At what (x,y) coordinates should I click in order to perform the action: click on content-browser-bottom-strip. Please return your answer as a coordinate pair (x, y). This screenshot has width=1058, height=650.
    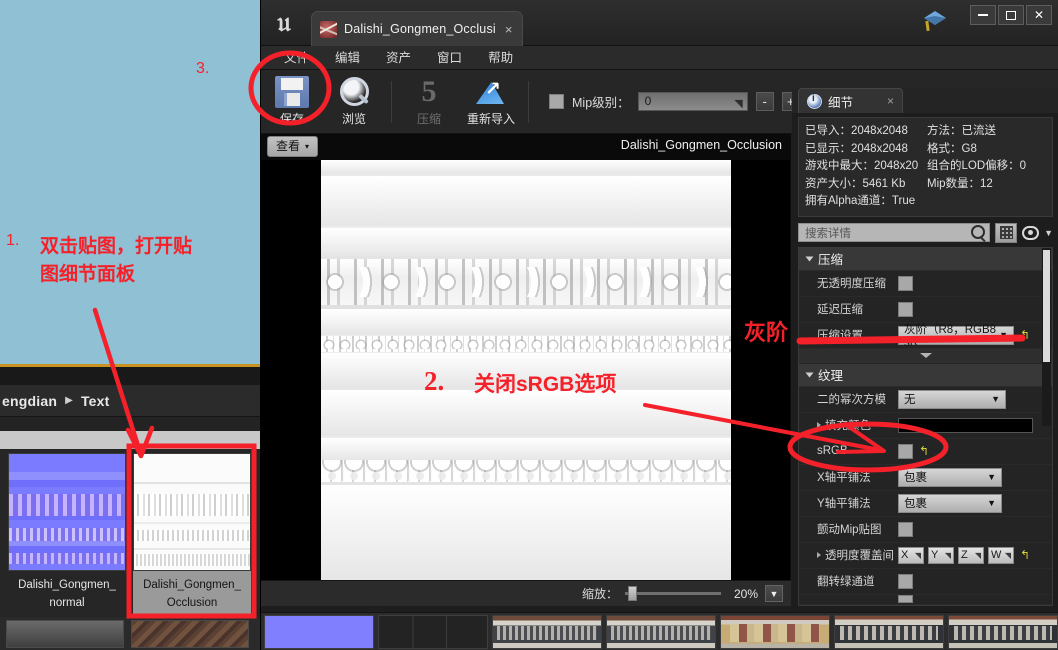
    Looking at the image, I should click on (131, 633).